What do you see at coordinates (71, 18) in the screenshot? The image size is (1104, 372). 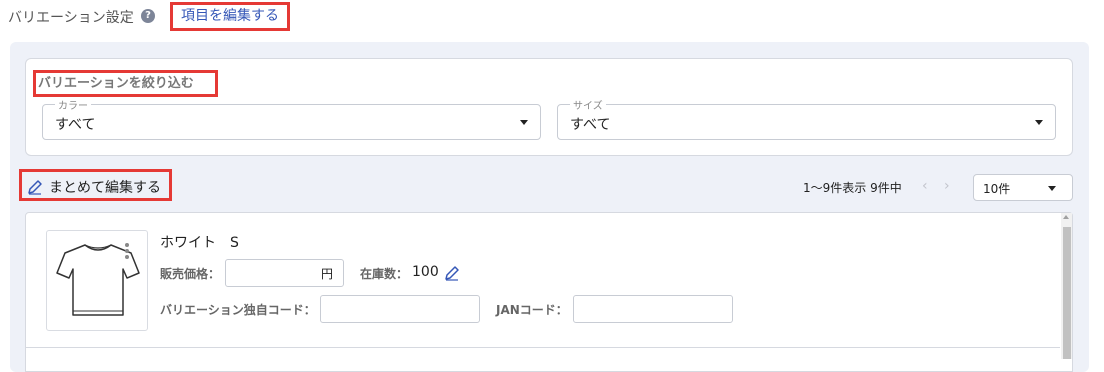 I see `section-title: バリエーション設定` at bounding box center [71, 18].